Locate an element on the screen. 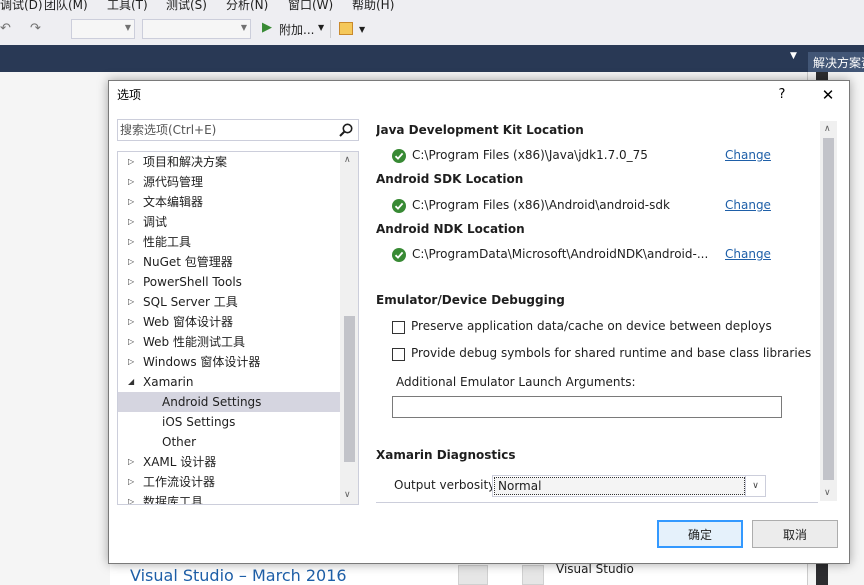 This screenshot has width=864, height=585. start-page-news-title: Visual Studio – March 2016 is located at coordinates (238, 575).